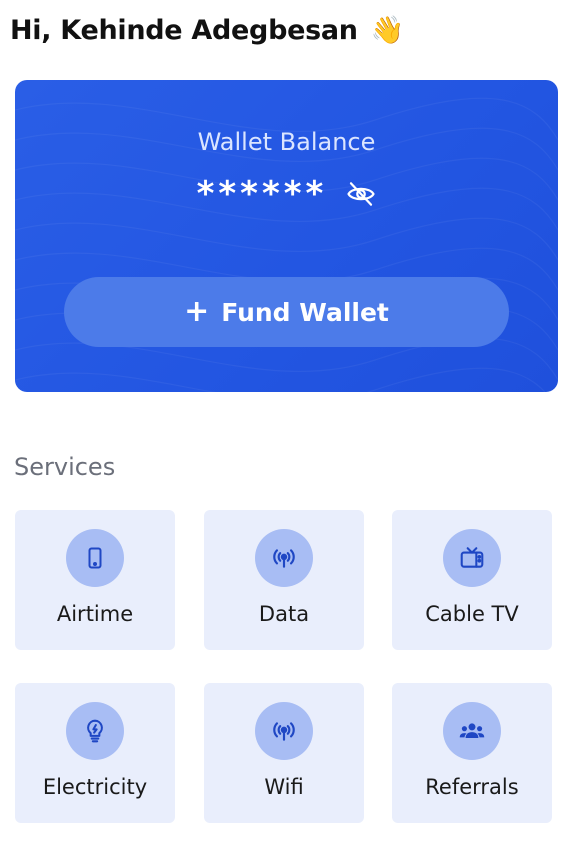 This screenshot has width=568, height=862. I want to click on service-tile-electricity: Electricity, so click(95, 753).